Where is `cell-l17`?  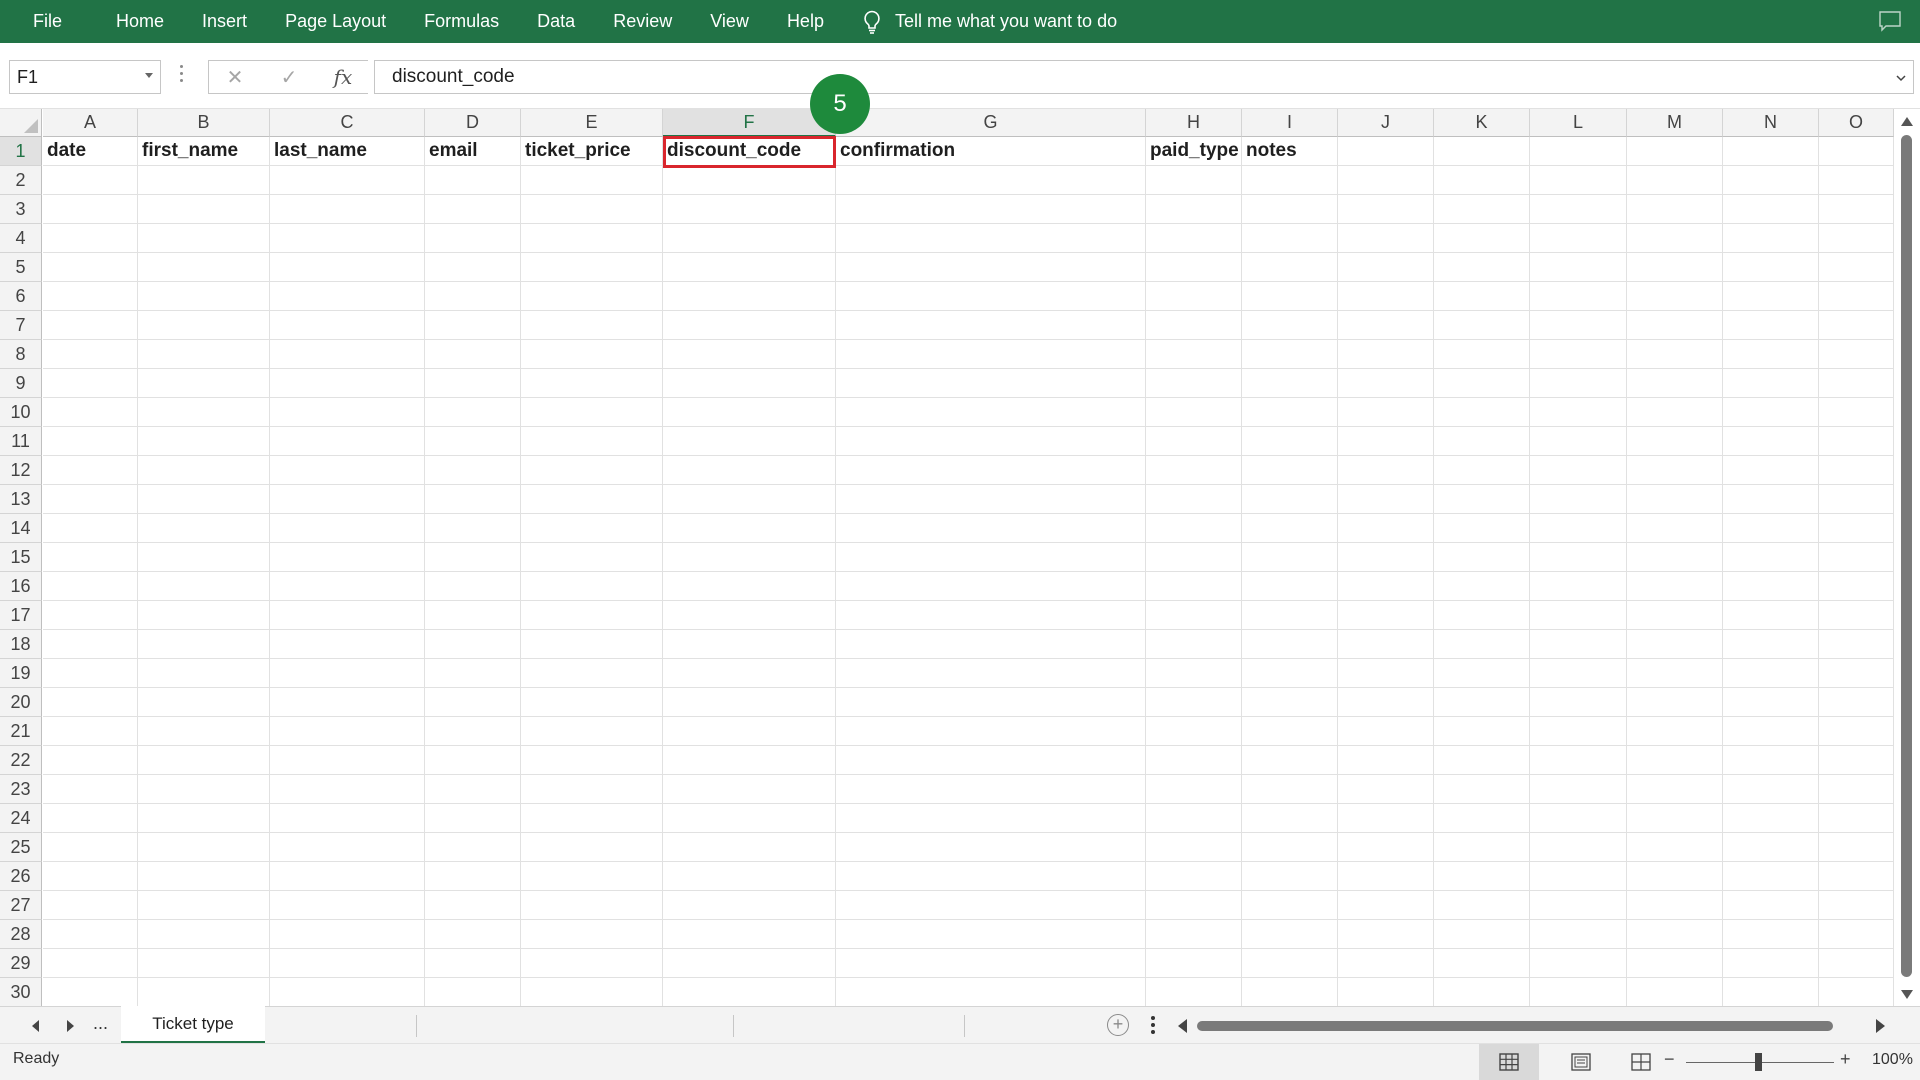
cell-l17 is located at coordinates (1578, 615).